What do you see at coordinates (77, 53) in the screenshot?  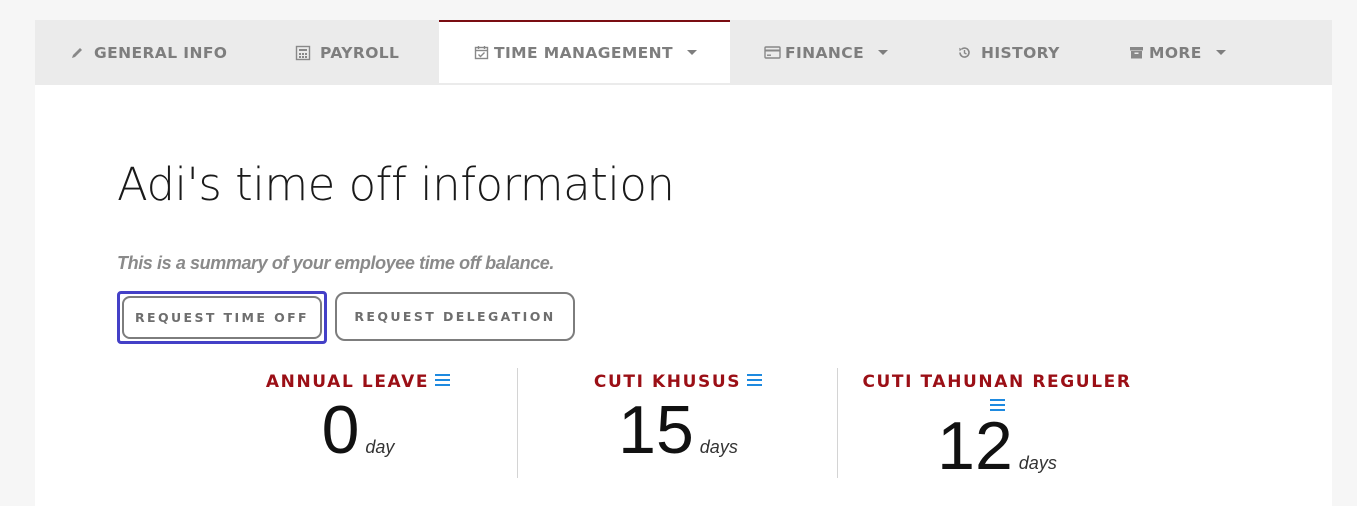 I see `pencil-icon` at bounding box center [77, 53].